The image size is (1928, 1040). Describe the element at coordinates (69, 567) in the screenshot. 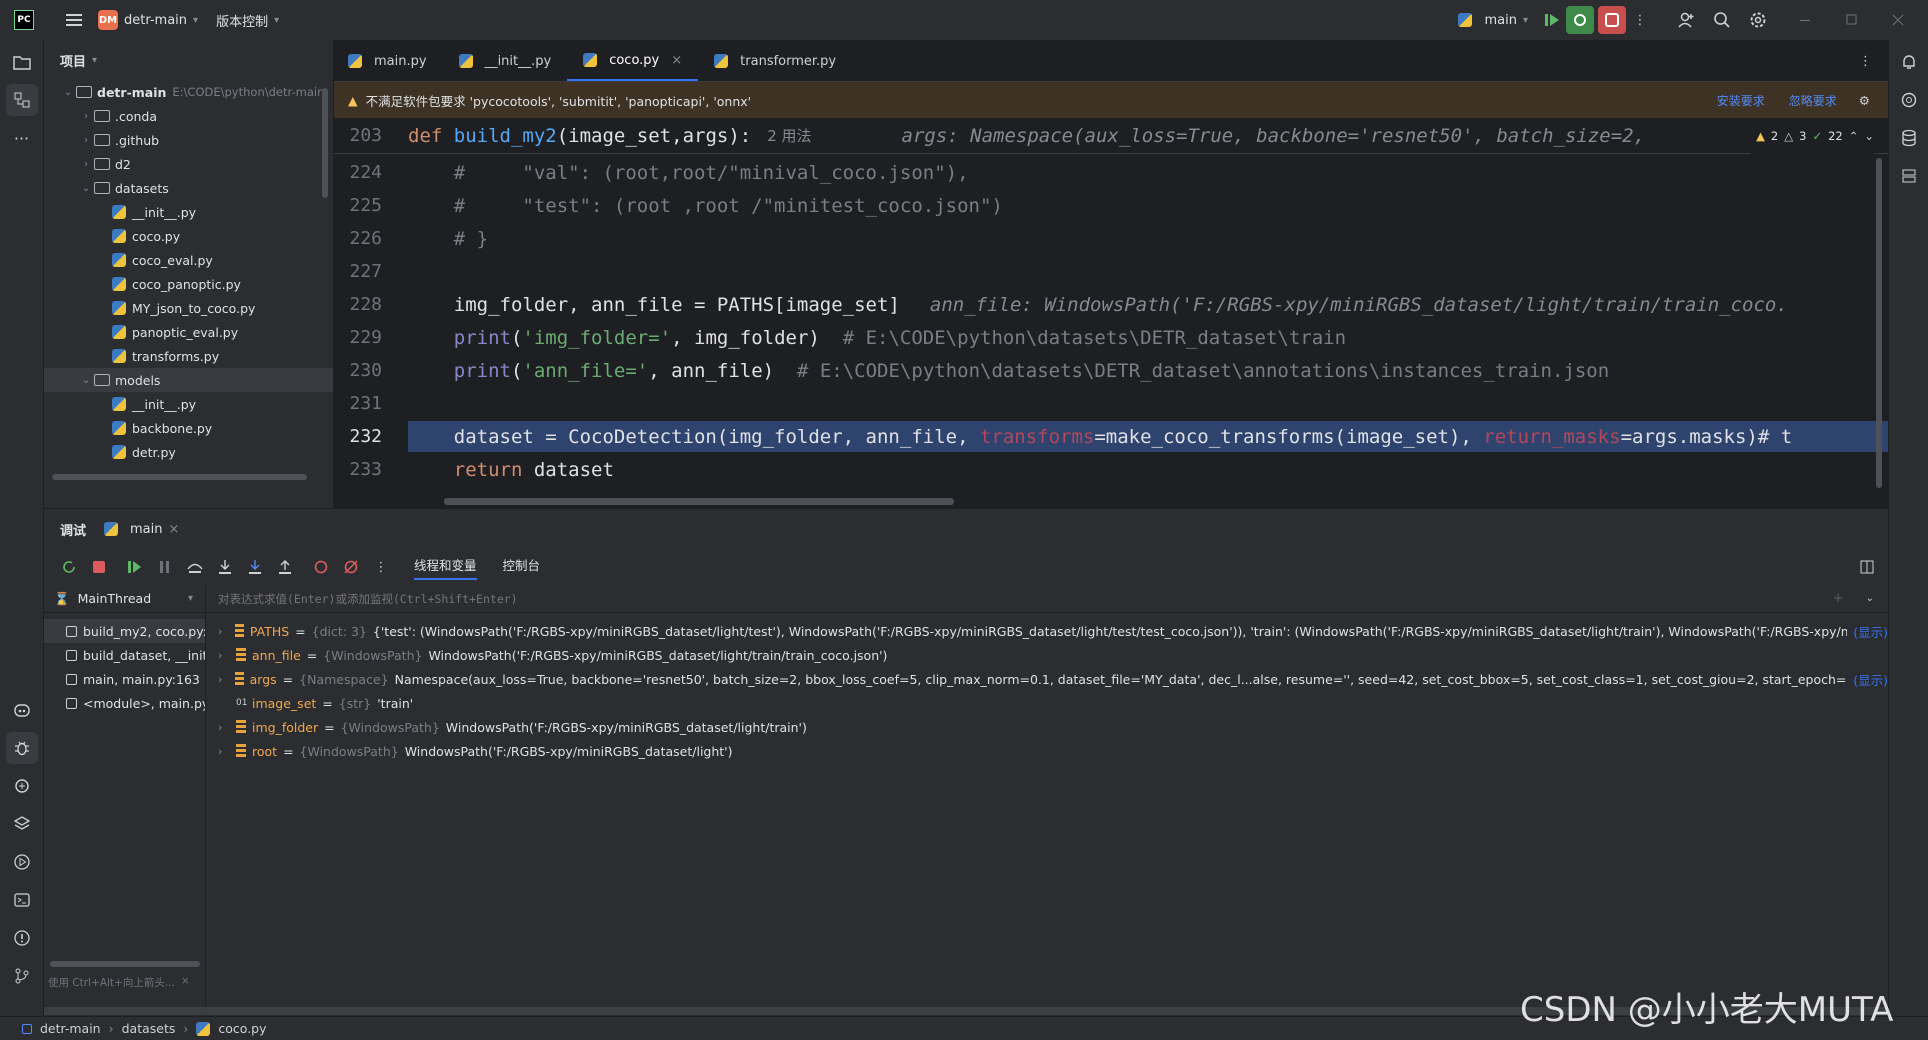

I see `rerun-icon` at that location.